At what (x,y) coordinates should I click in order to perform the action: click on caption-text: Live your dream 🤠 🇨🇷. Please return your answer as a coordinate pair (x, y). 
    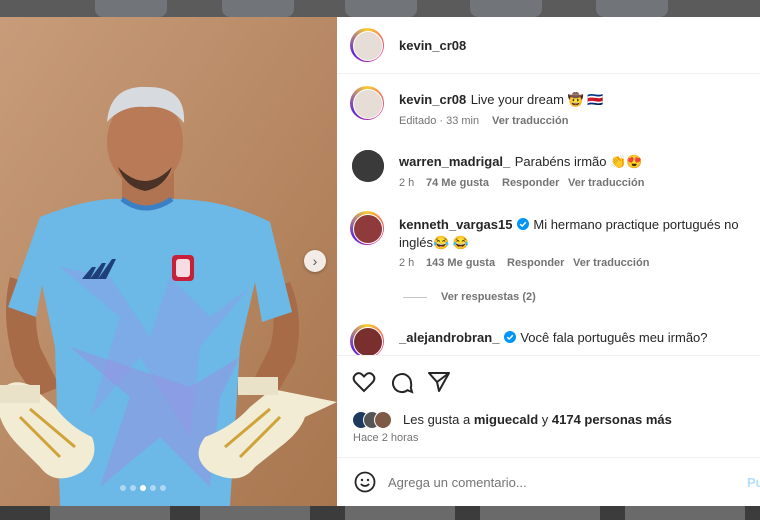
    Looking at the image, I should click on (537, 99).